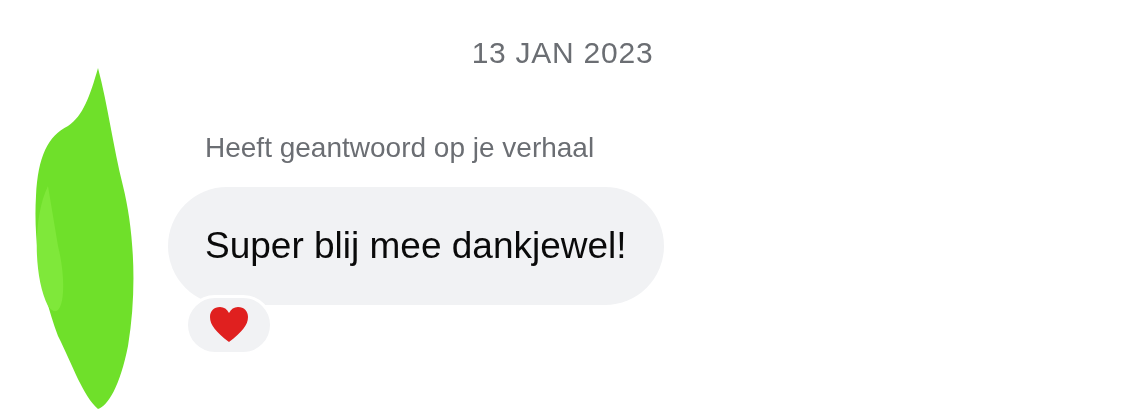 This screenshot has width=1125, height=414. I want to click on message-bubble: Super blij mee dankjewel!, so click(416, 246).